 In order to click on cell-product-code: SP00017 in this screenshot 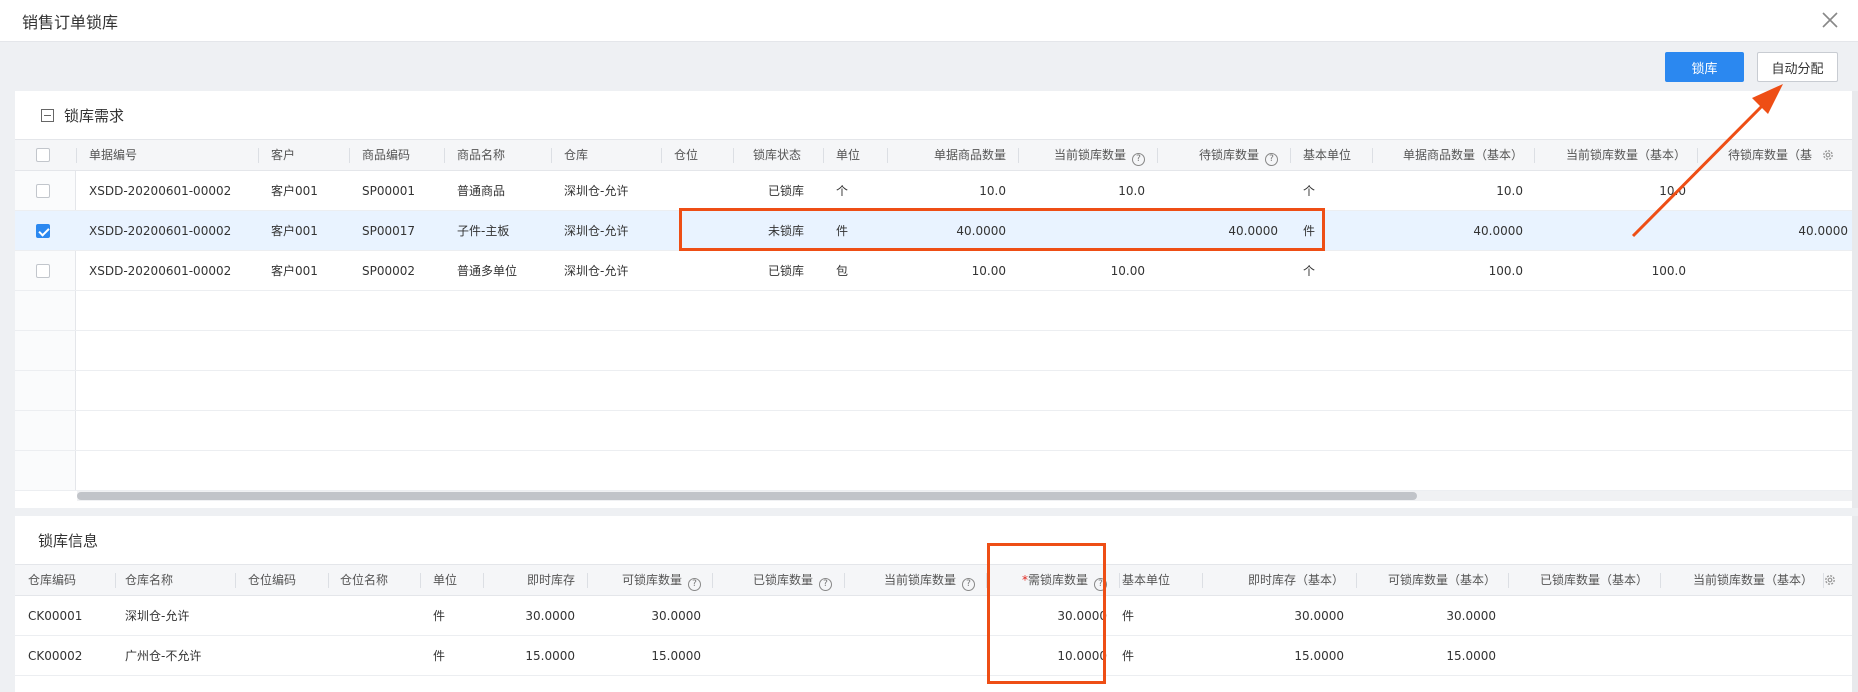, I will do `click(389, 231)`.